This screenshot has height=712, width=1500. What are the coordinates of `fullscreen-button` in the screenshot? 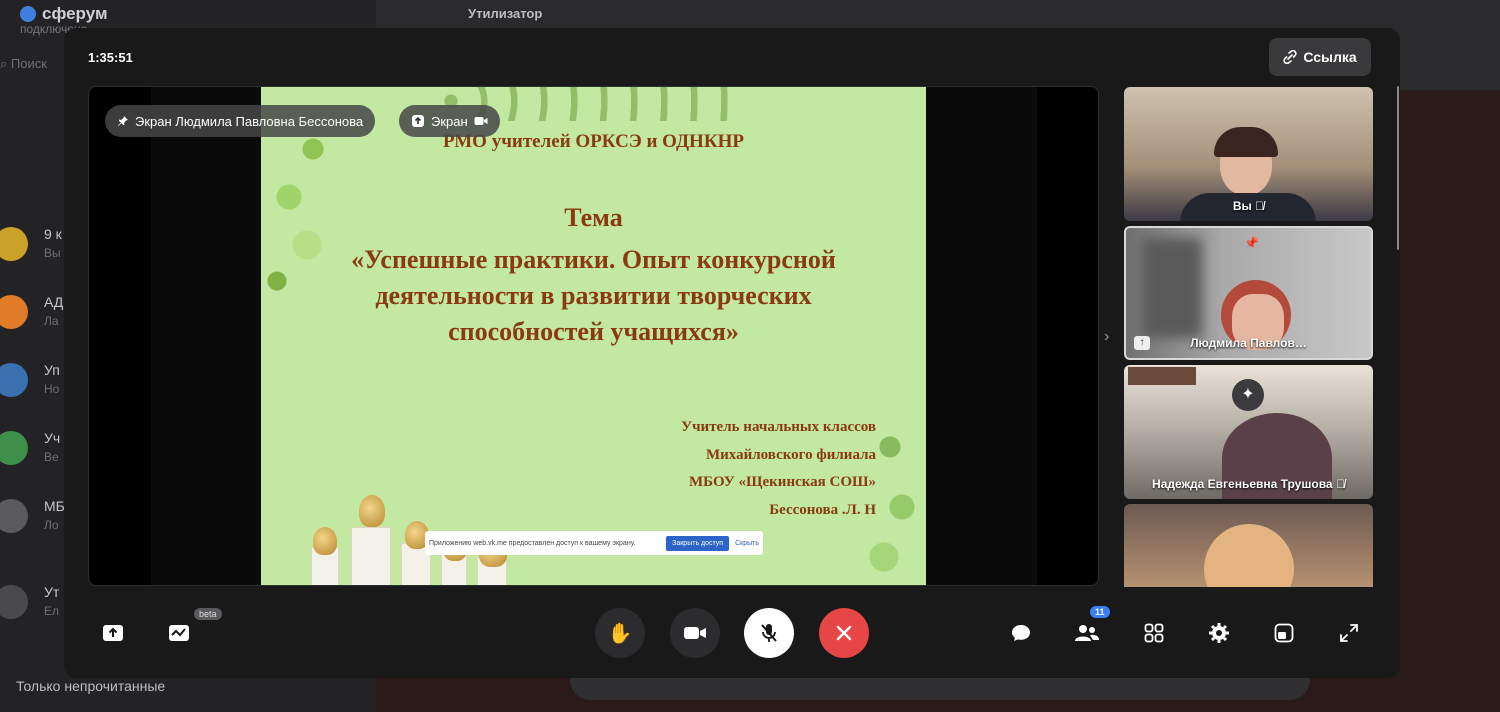 It's located at (1349, 633).